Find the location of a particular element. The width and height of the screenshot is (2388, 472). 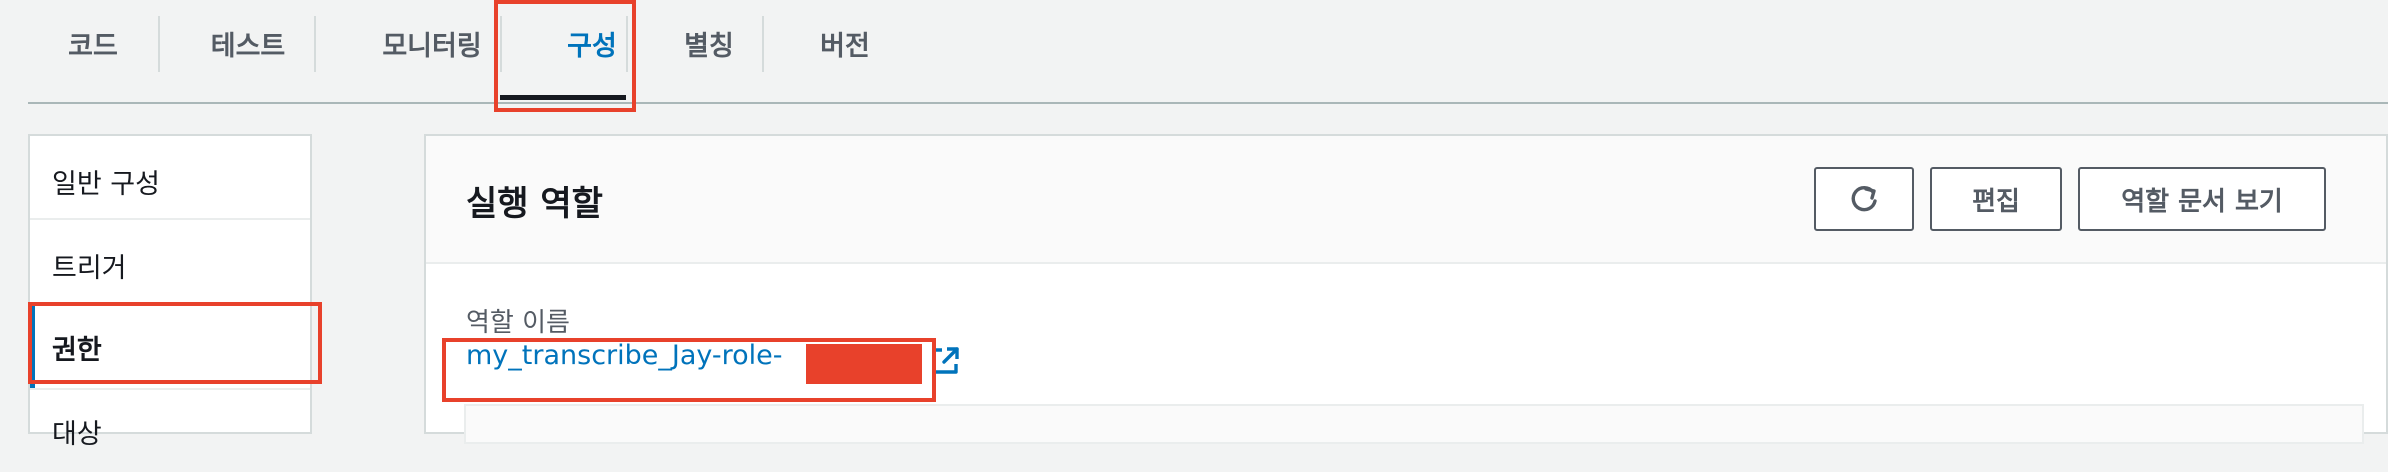

tab-aliases: 별칭 is located at coordinates (709, 43).